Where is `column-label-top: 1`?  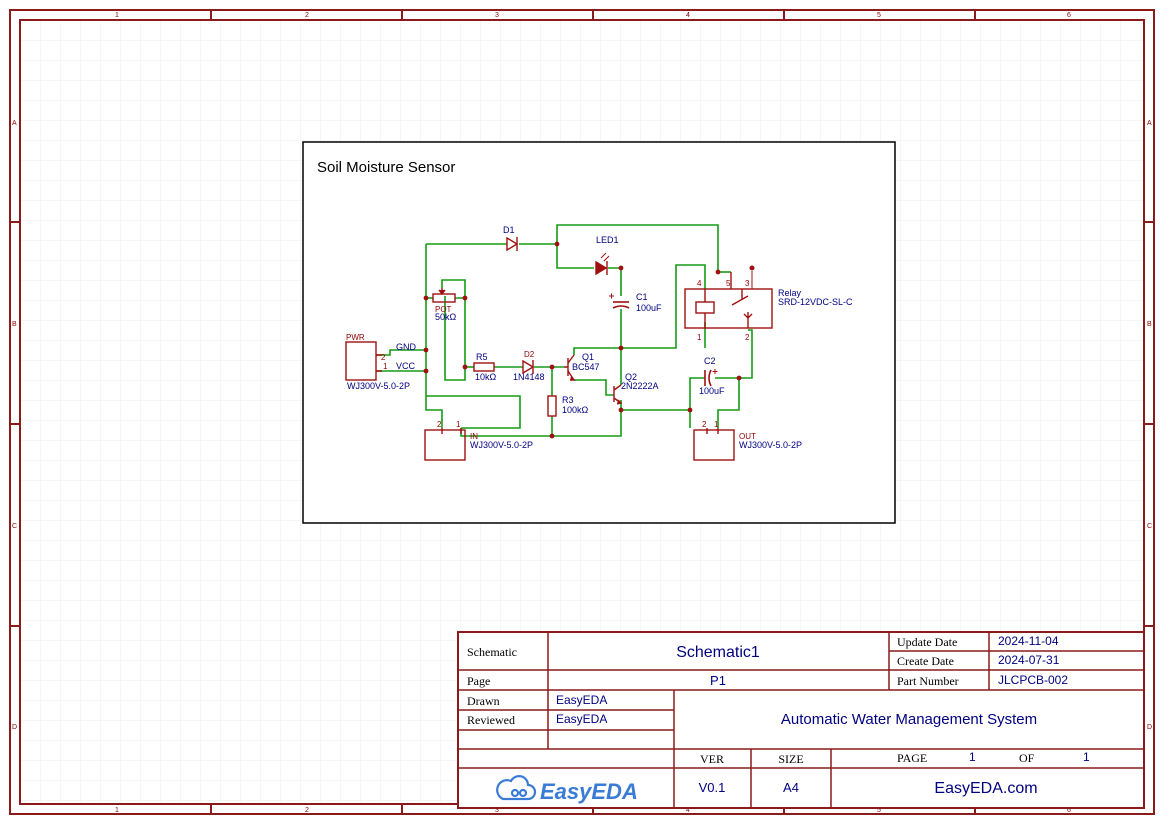 column-label-top: 1 is located at coordinates (117, 15).